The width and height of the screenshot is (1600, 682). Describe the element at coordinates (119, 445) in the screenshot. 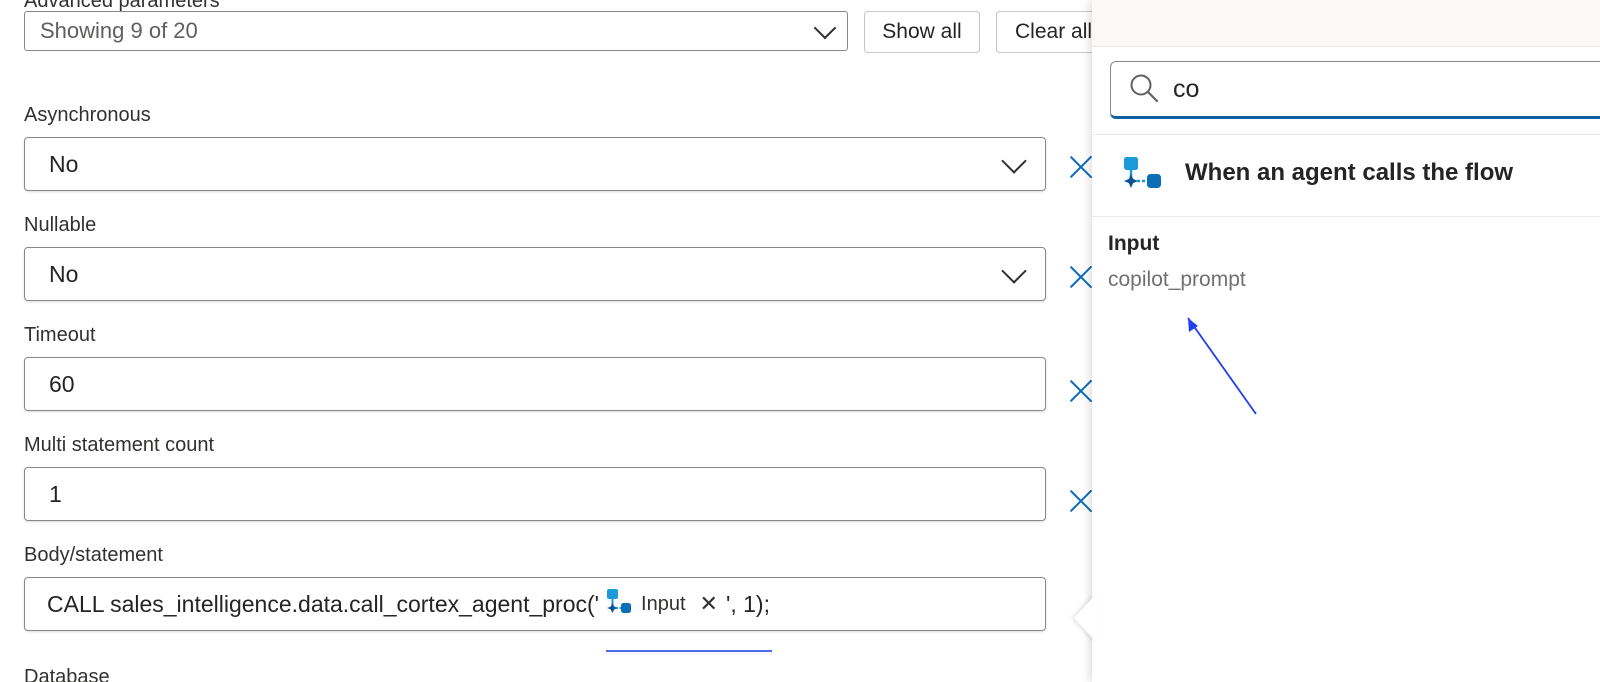

I see `multi-statement-count-label: Multi statement count` at that location.